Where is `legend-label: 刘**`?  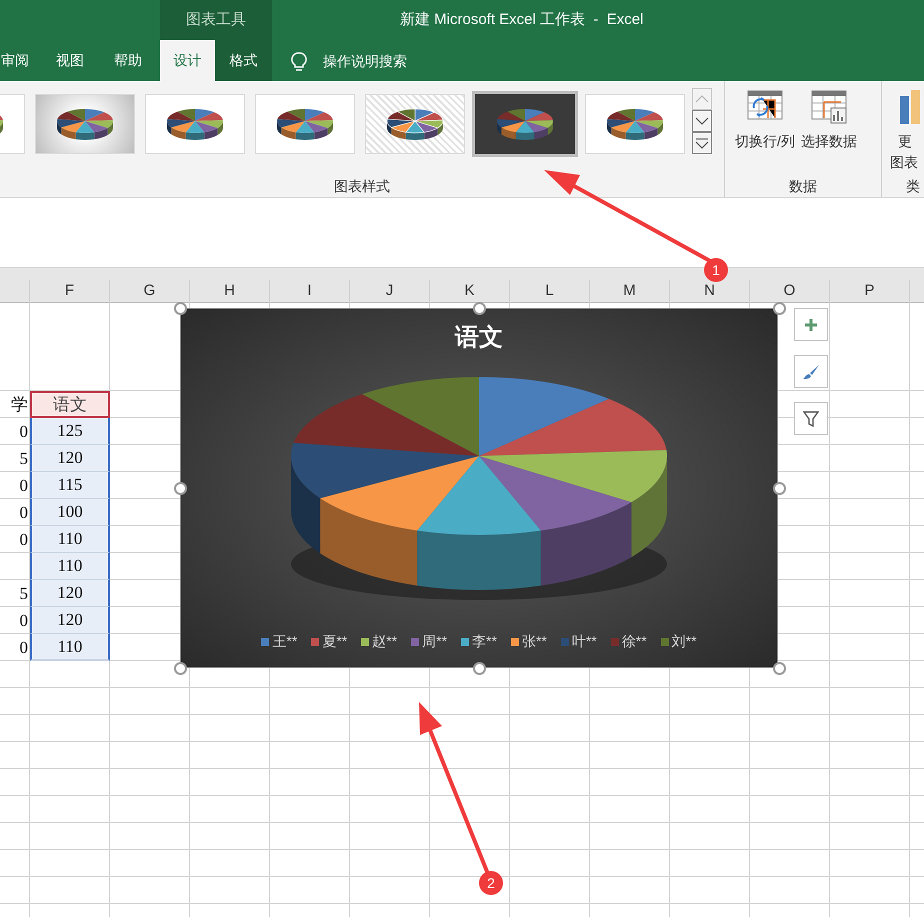
legend-label: 刘** is located at coordinates (684, 641).